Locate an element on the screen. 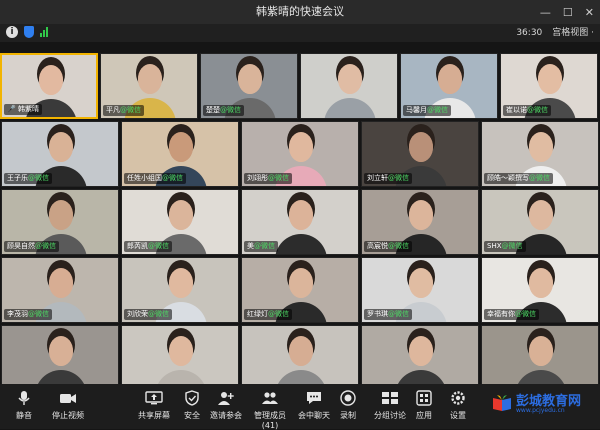 This screenshot has width=600, height=430. shield-icon is located at coordinates (29, 32).